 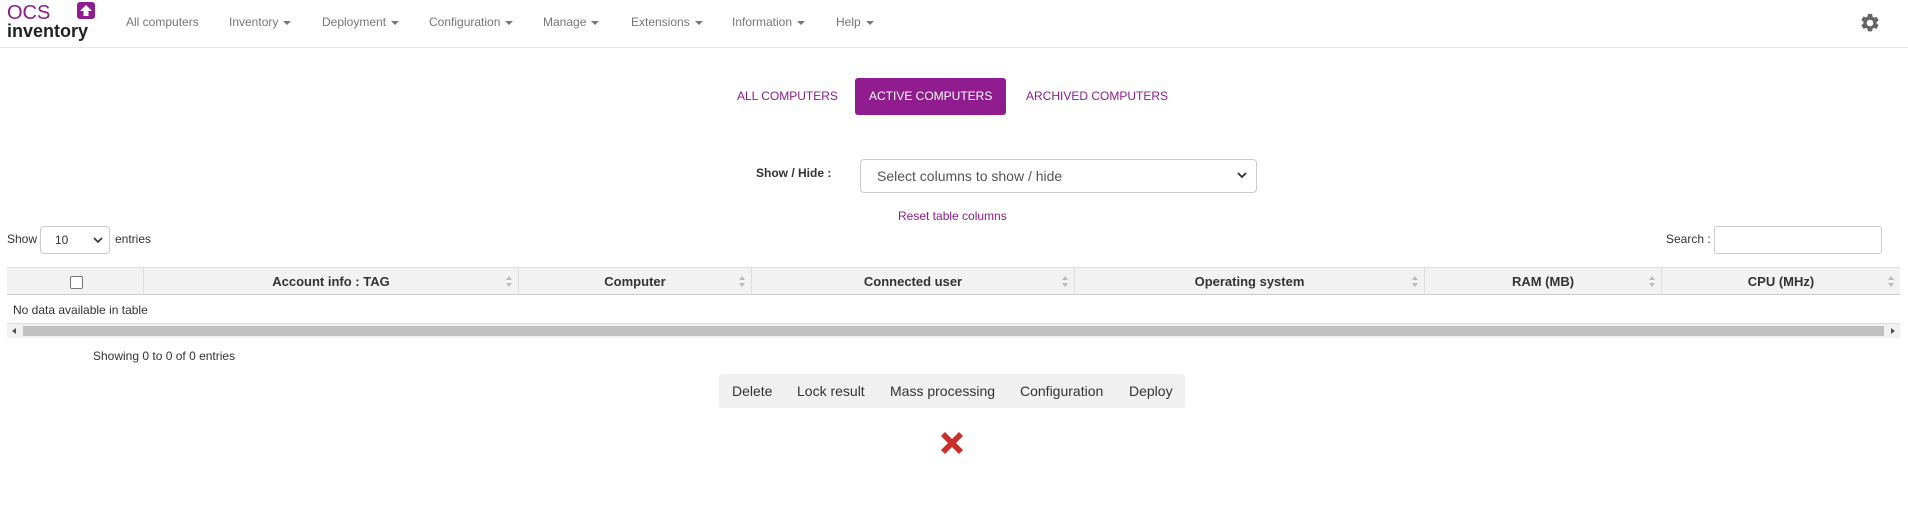 I want to click on horizontal-scrollbar, so click(x=953, y=331).